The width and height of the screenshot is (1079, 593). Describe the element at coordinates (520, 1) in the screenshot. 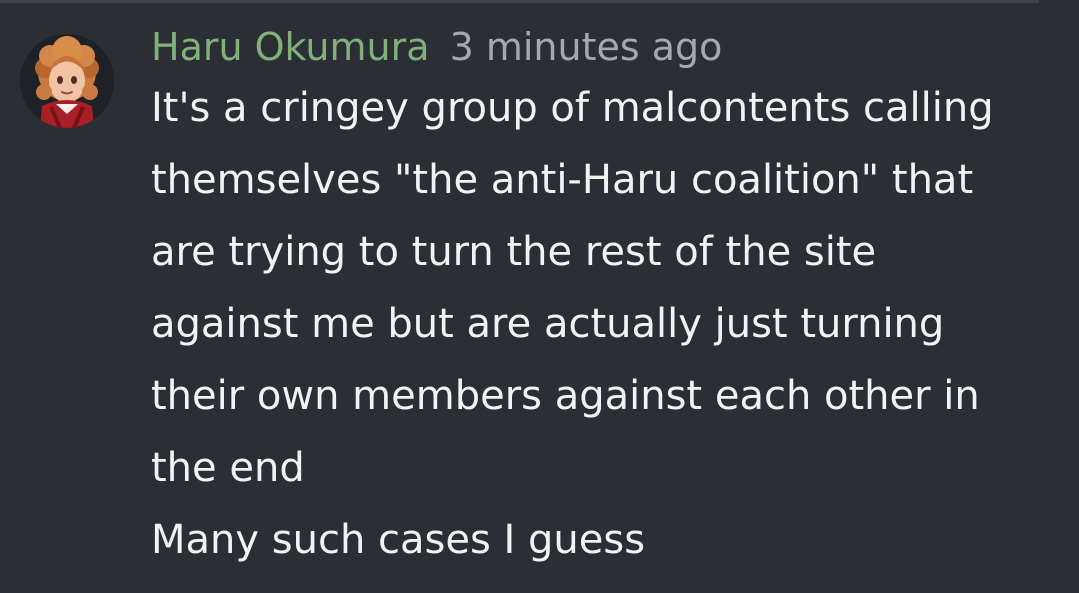

I see `top-divider` at that location.